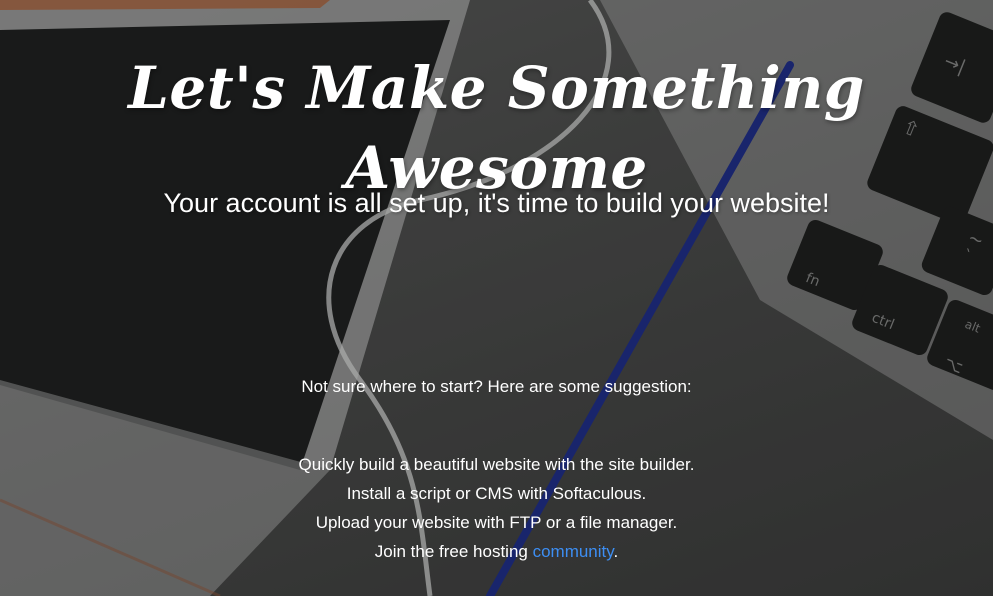  I want to click on community-link: community, so click(573, 551).